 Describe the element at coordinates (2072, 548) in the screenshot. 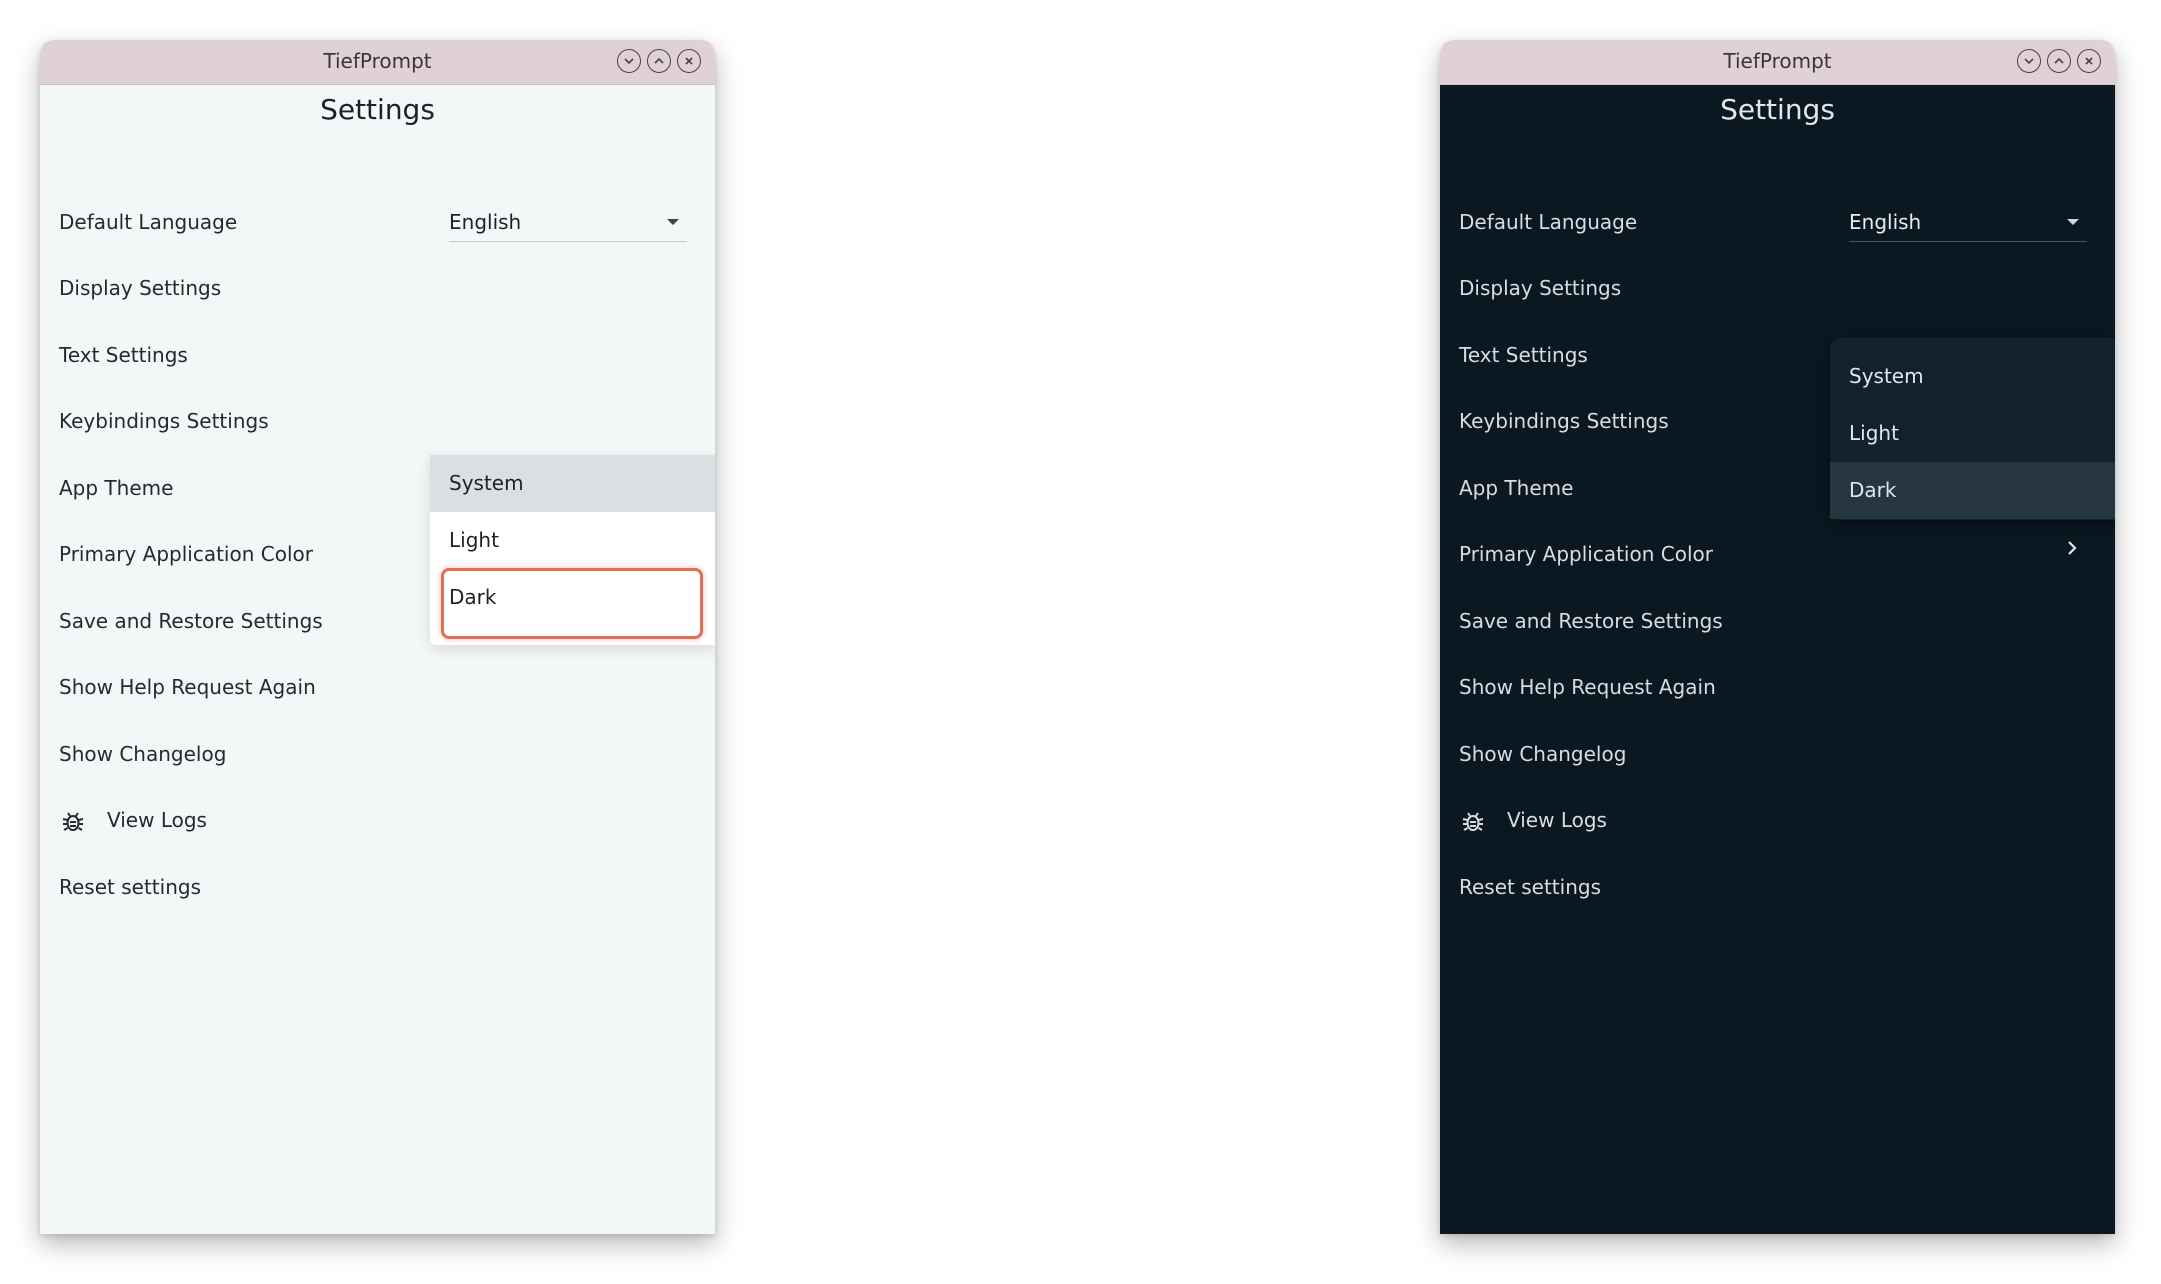

I see `chevron-right-icon` at that location.